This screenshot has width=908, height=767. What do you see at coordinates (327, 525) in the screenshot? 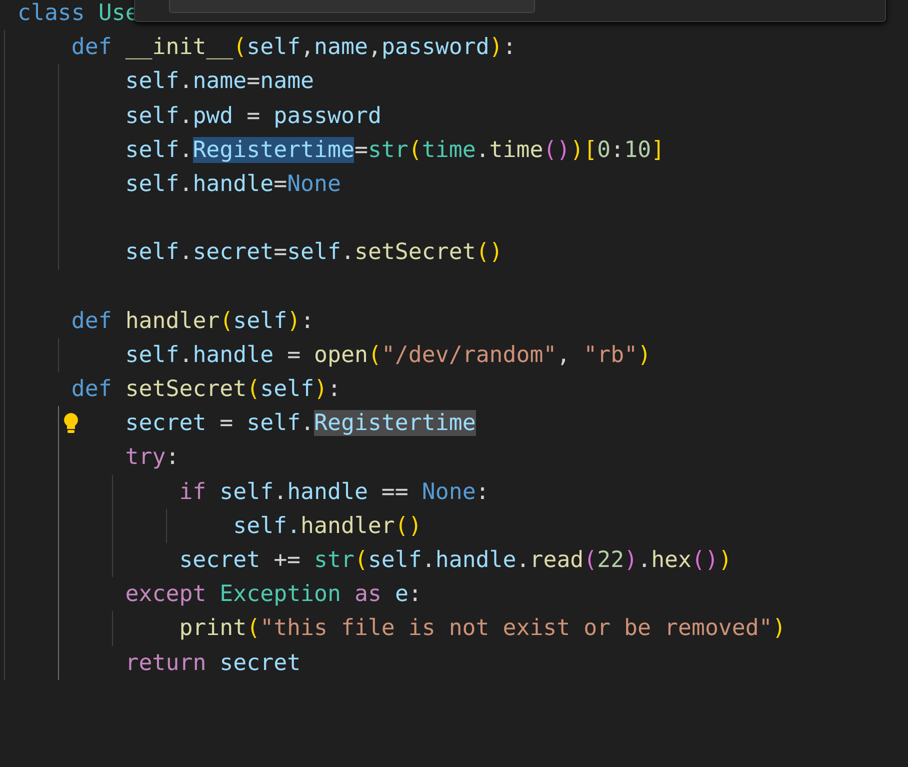
I see `code-line: self.handler()` at bounding box center [327, 525].